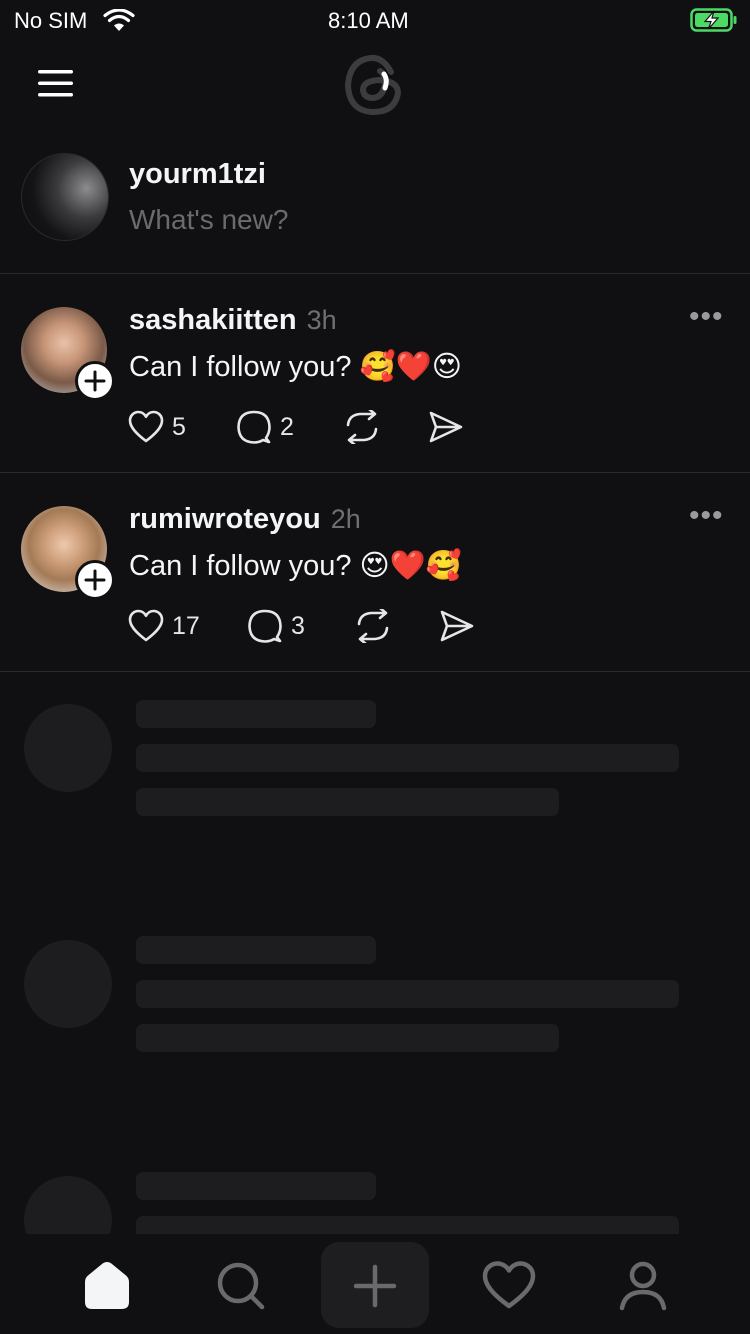 The image size is (750, 1334). What do you see at coordinates (643, 1286) in the screenshot?
I see `profile-icon` at bounding box center [643, 1286].